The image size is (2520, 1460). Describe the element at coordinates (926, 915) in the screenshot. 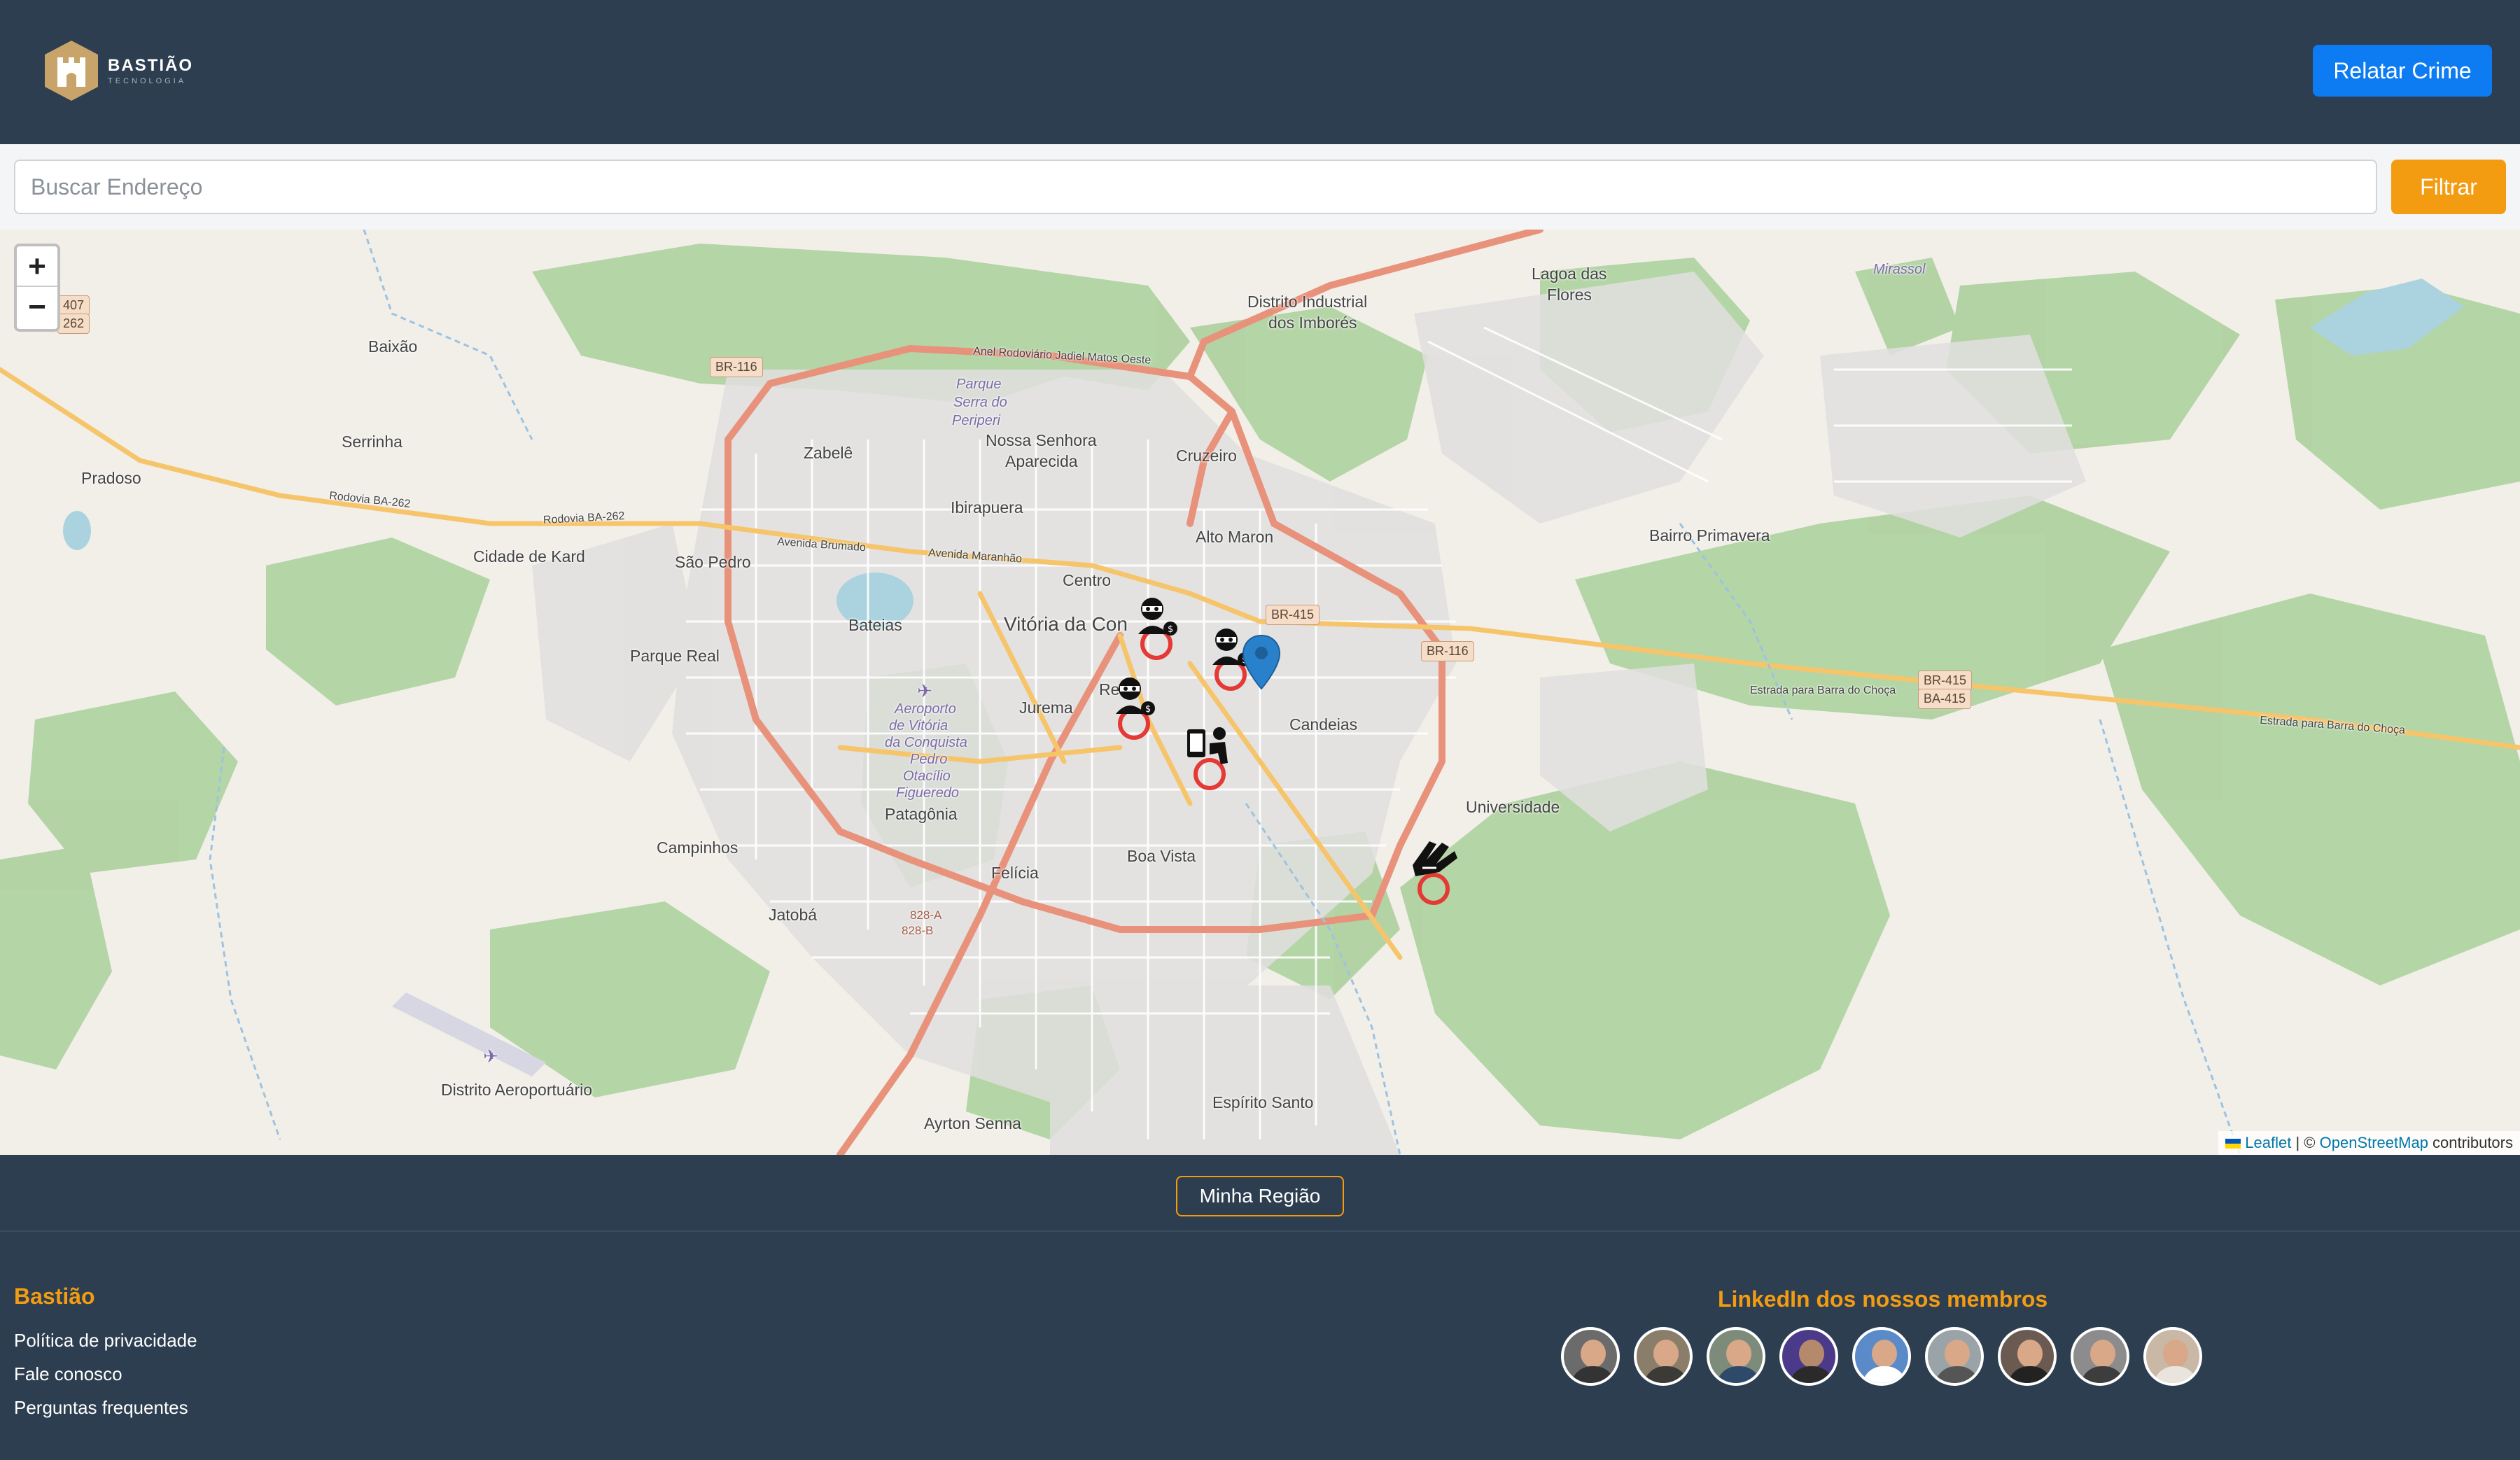

I see `road-ref-label: 828-A` at that location.